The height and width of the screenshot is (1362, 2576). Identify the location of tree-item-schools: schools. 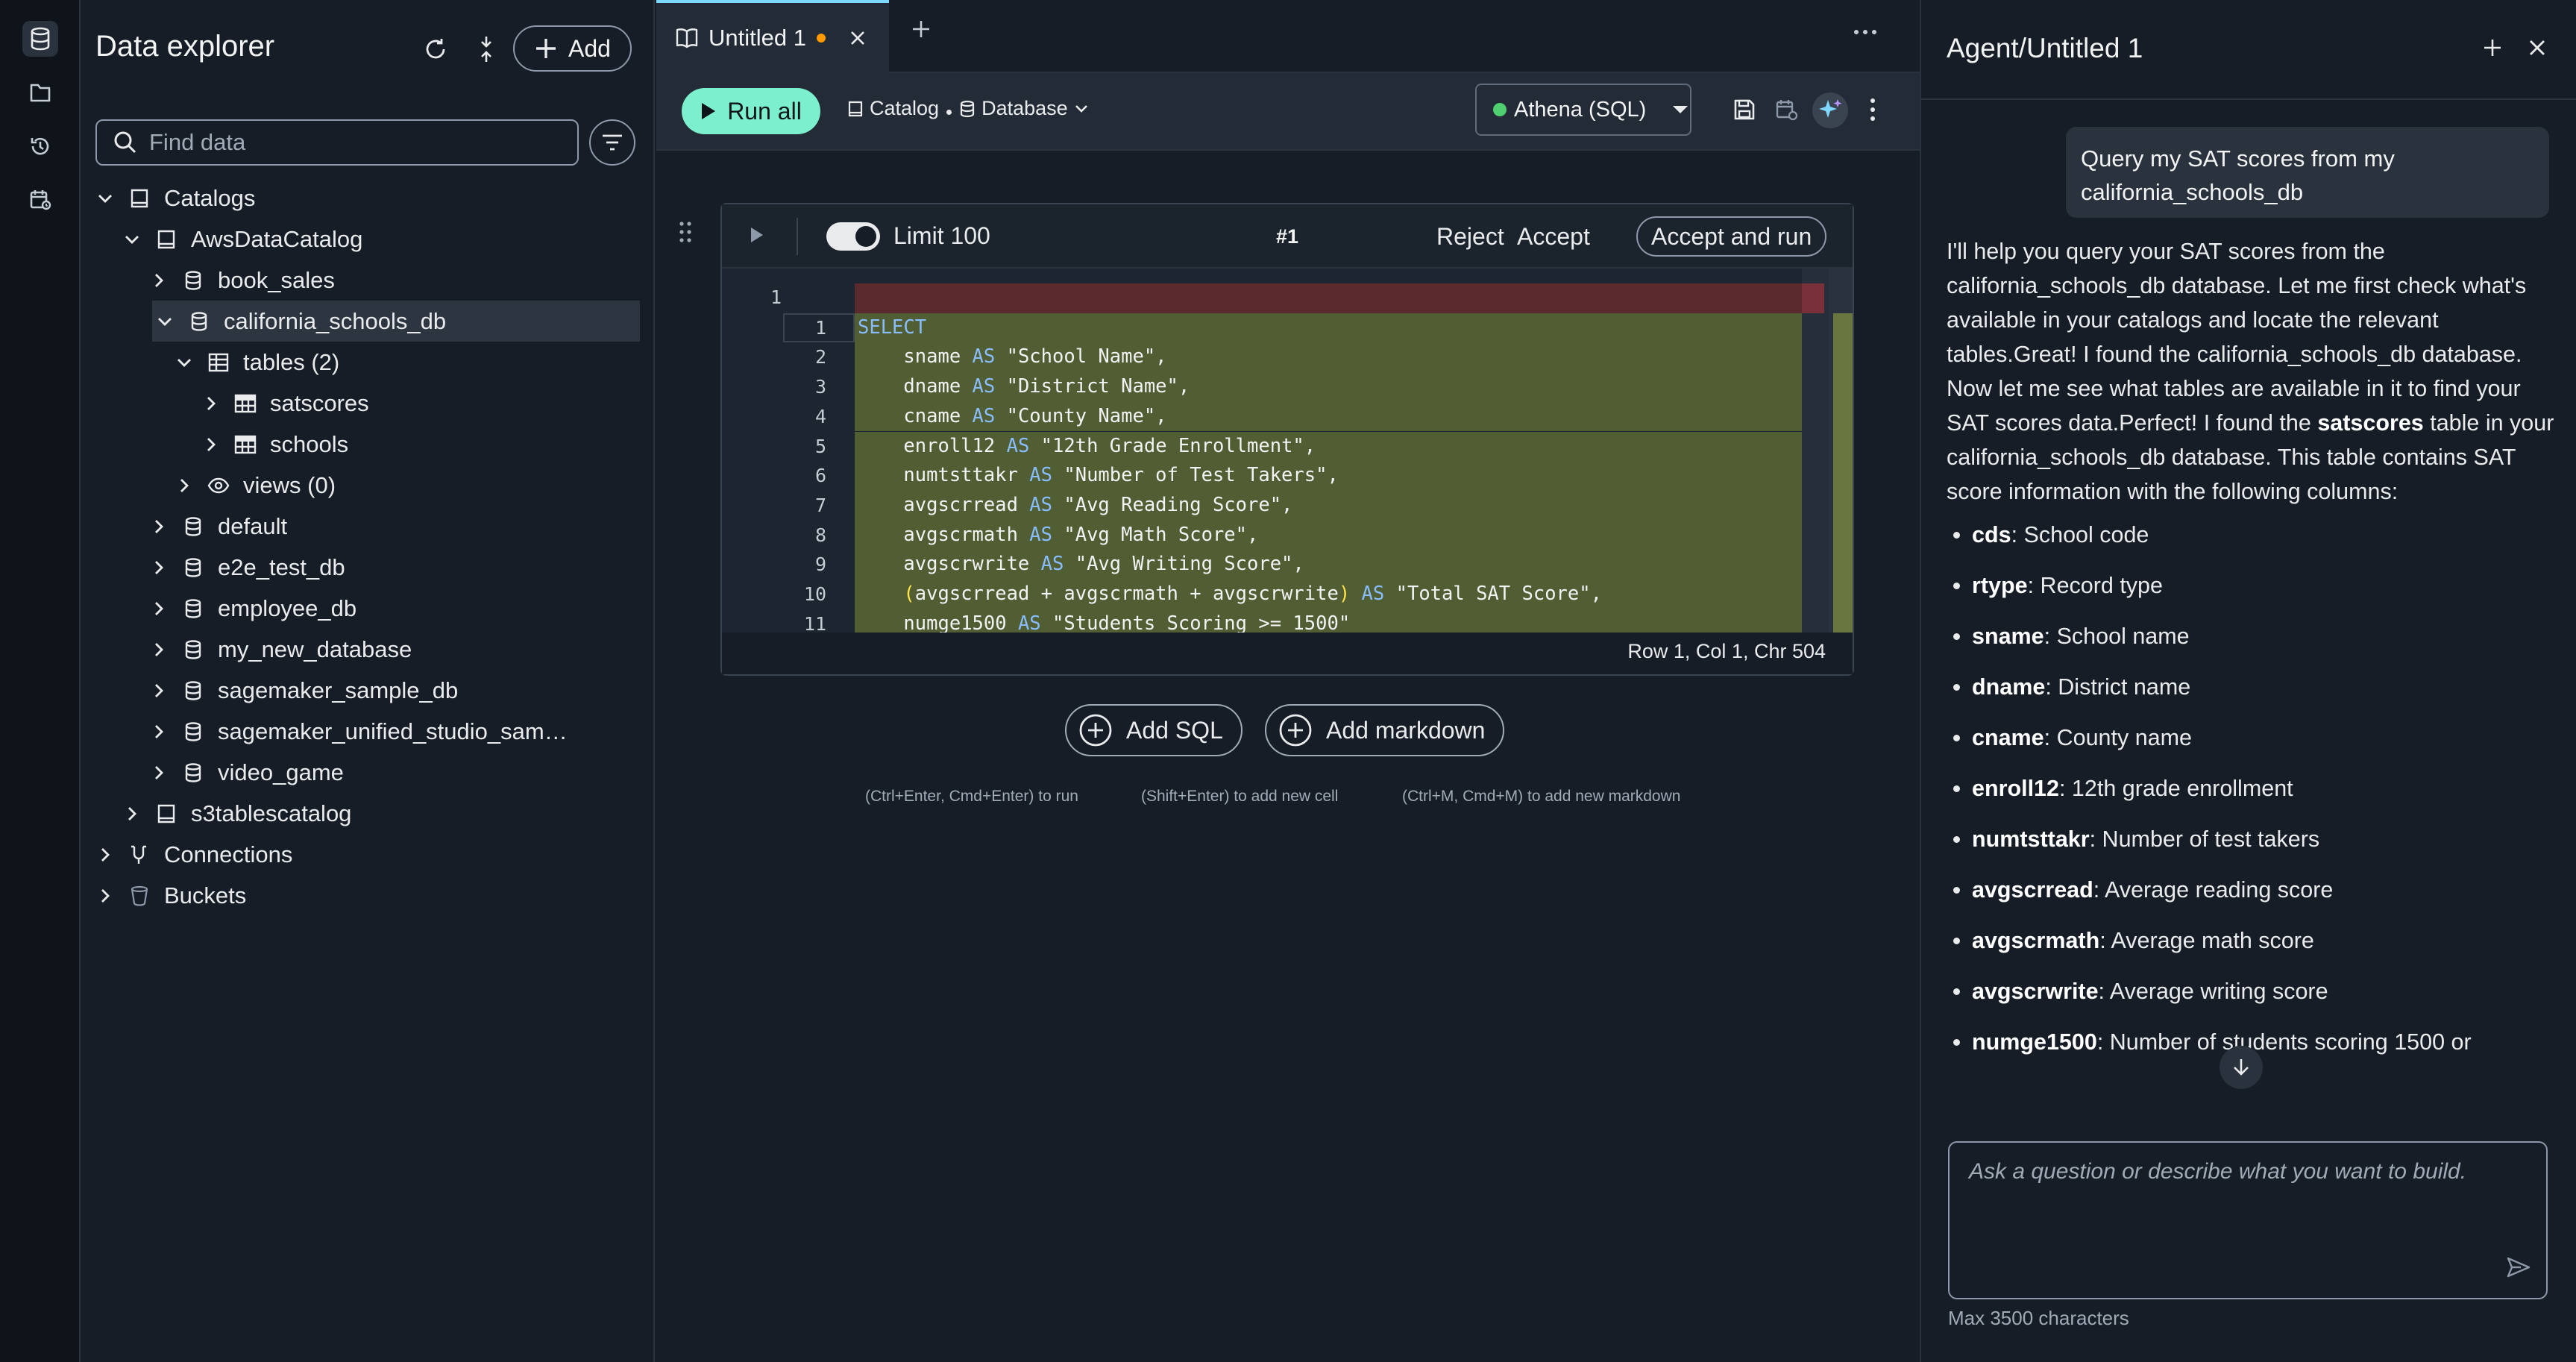
(424, 444).